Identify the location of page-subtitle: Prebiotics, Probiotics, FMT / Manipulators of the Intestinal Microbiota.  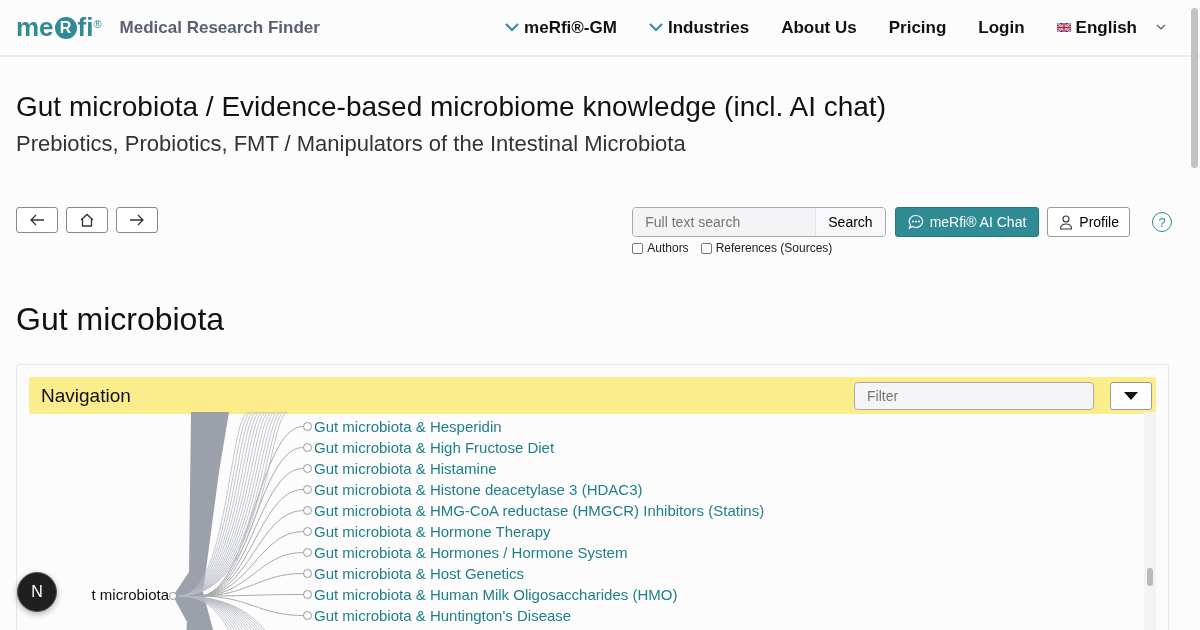
(351, 144).